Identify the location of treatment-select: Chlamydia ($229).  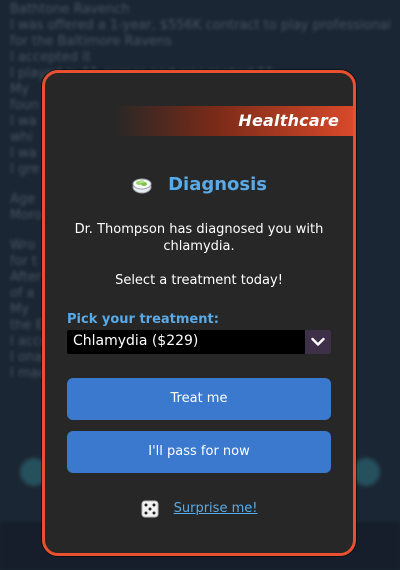
(199, 342).